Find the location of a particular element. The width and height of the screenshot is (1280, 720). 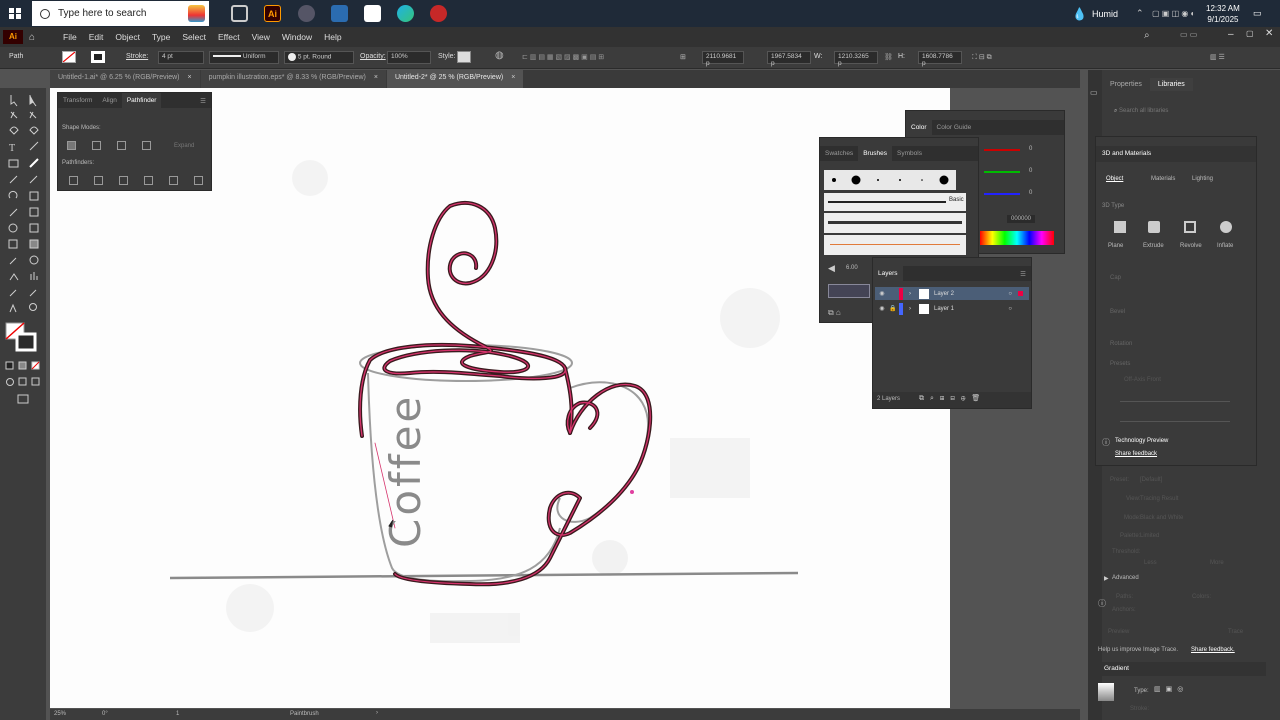

y-field: 1967.5834 p is located at coordinates (789, 59).